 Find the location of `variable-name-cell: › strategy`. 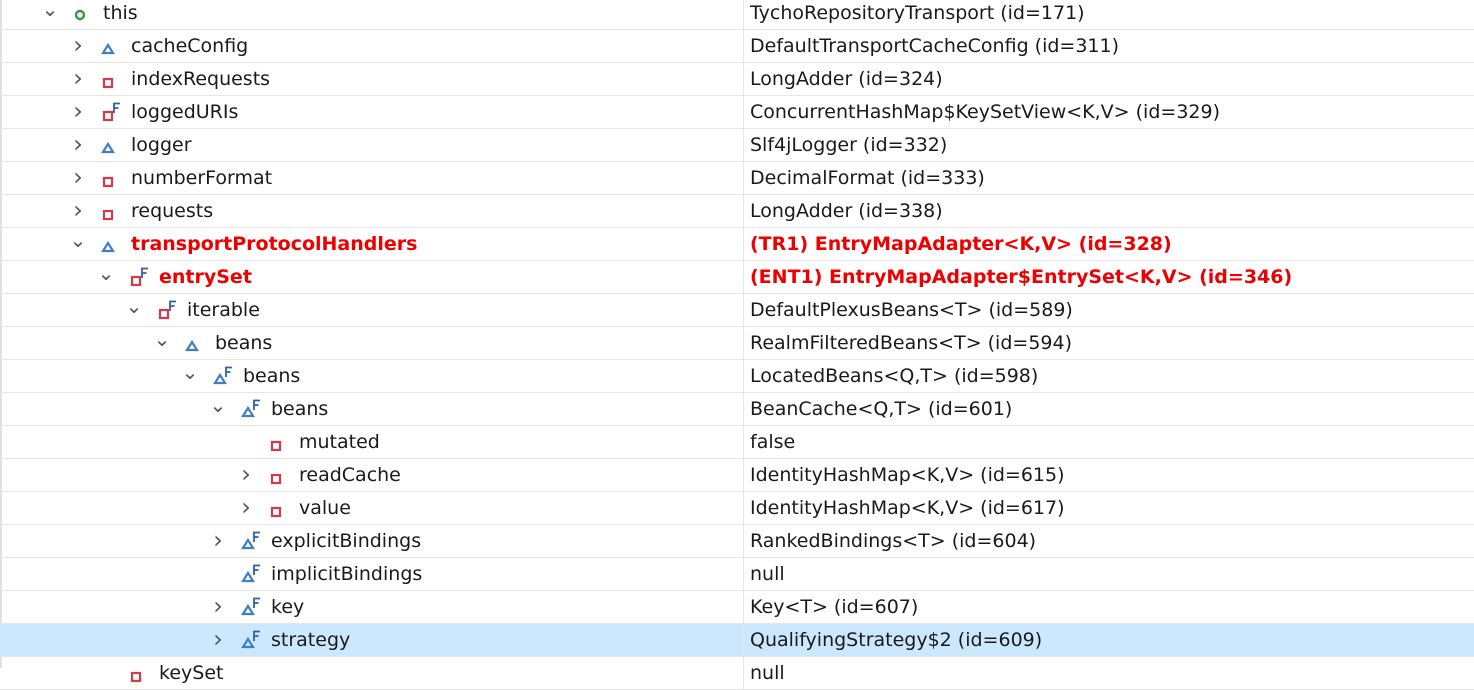

variable-name-cell: › strategy is located at coordinates (372, 640).